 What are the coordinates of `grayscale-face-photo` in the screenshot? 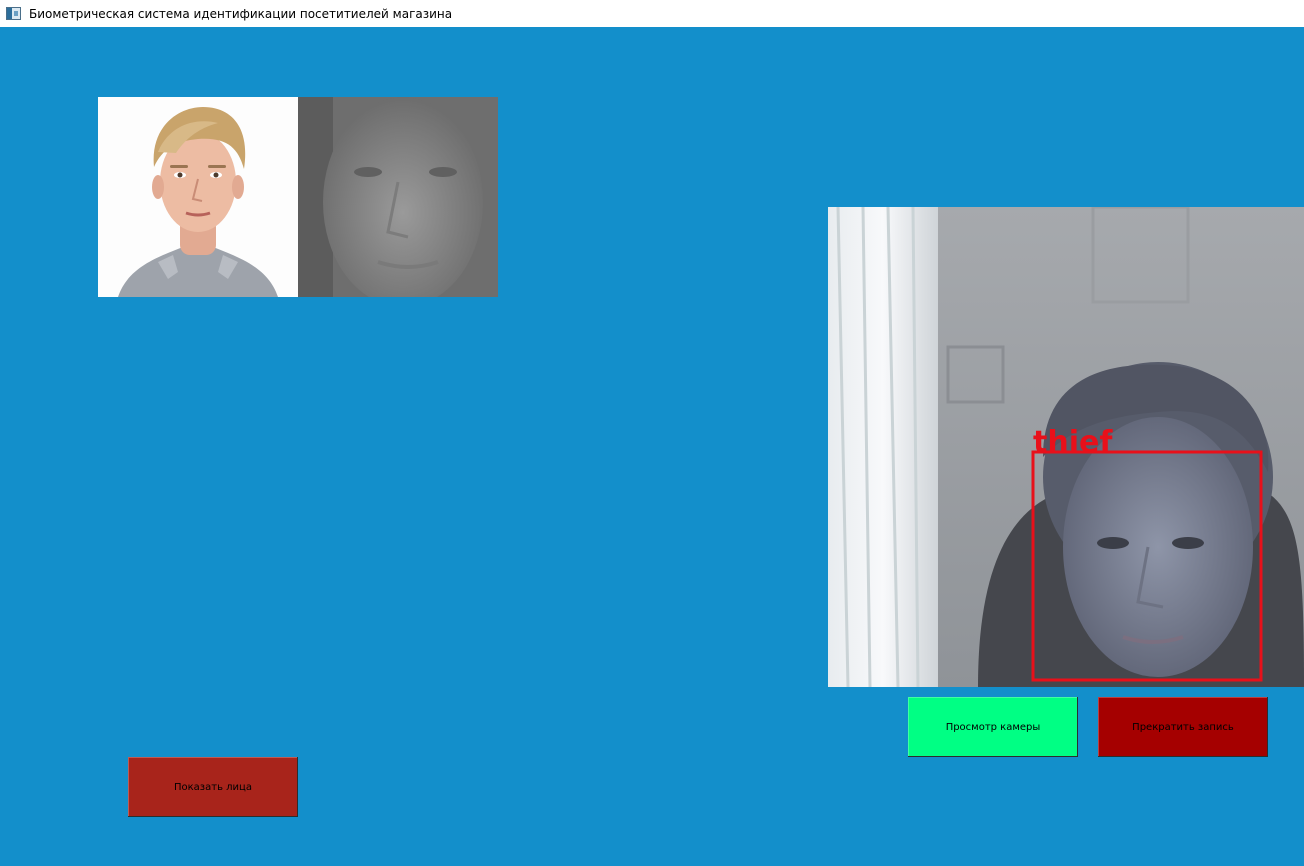 It's located at (398, 197).